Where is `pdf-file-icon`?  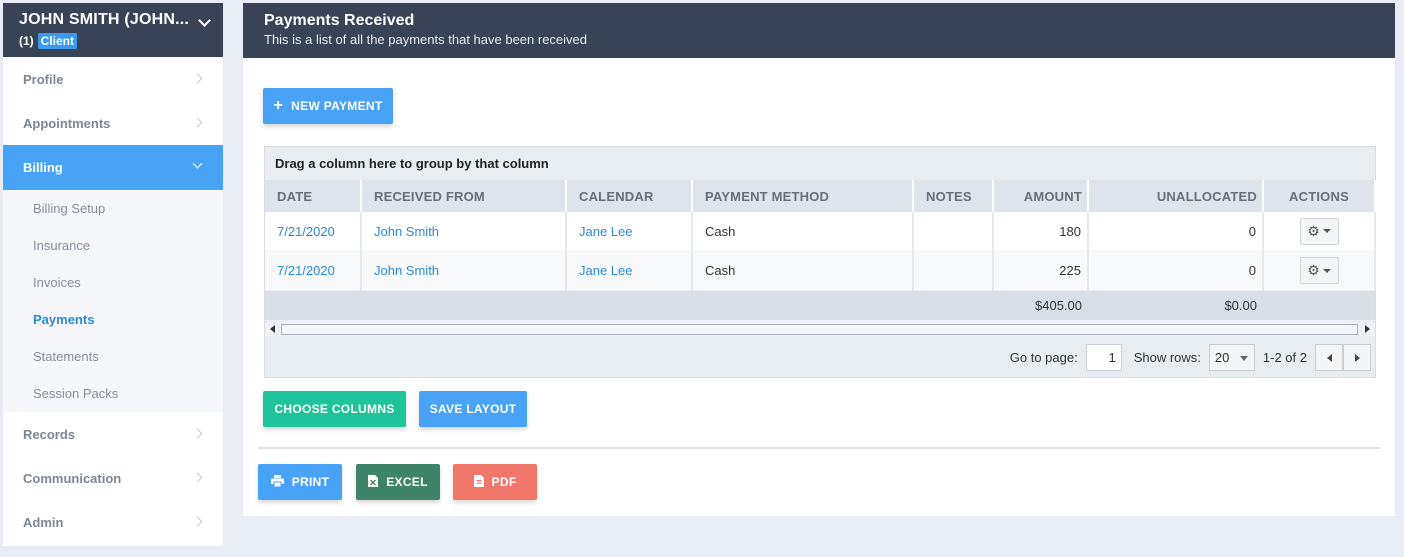 pdf-file-icon is located at coordinates (478, 482).